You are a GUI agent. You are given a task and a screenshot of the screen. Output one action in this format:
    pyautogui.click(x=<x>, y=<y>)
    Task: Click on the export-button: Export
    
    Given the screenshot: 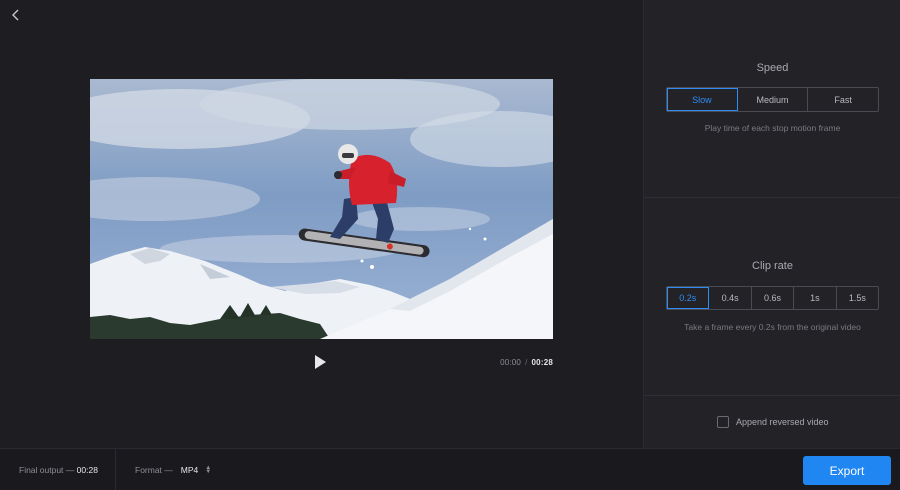 What is the action you would take?
    pyautogui.click(x=847, y=470)
    